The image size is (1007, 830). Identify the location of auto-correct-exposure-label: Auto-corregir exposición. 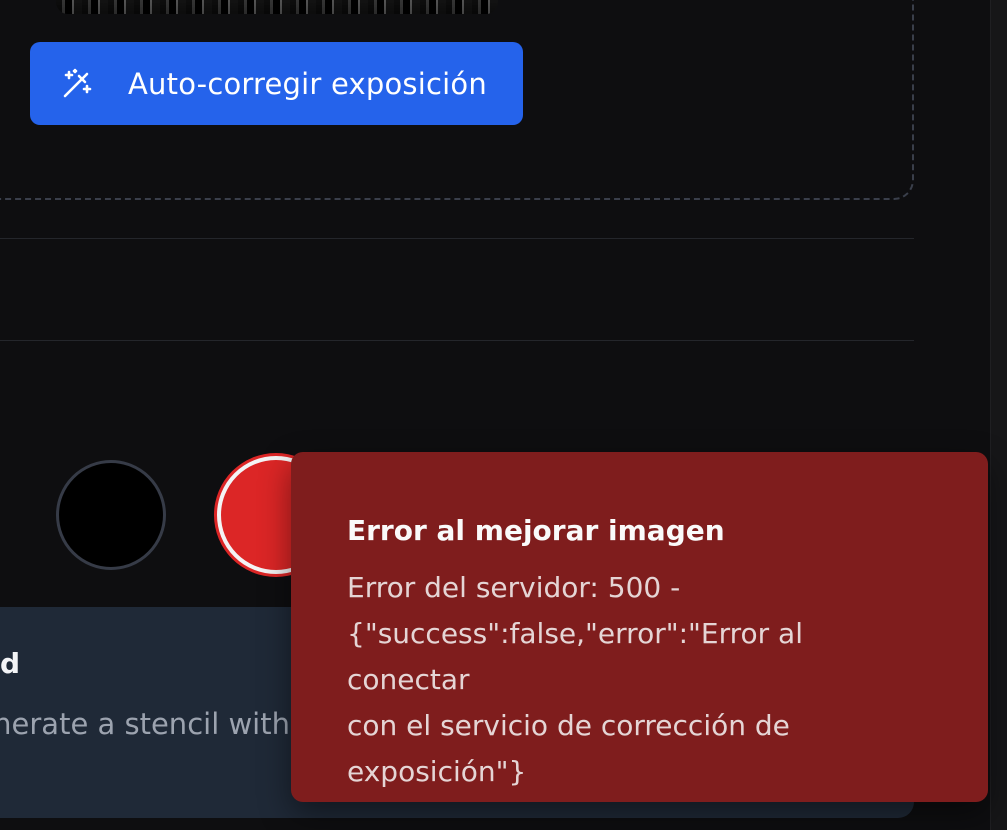
(307, 83).